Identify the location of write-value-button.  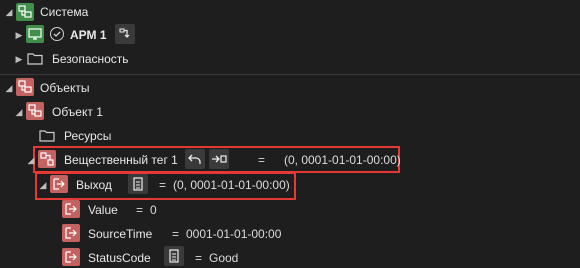
(219, 159).